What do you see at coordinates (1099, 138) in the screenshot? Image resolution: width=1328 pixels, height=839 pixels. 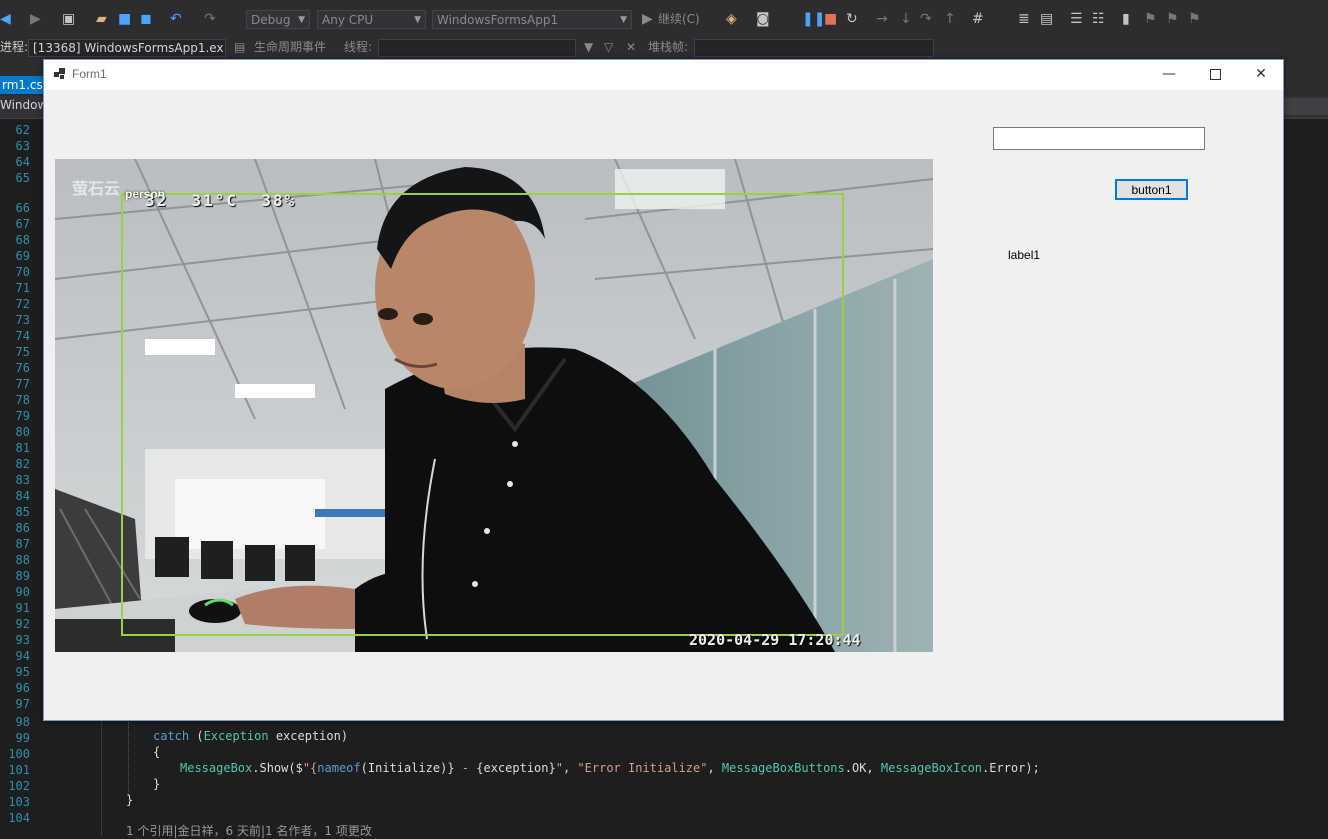 I see `textbox1` at bounding box center [1099, 138].